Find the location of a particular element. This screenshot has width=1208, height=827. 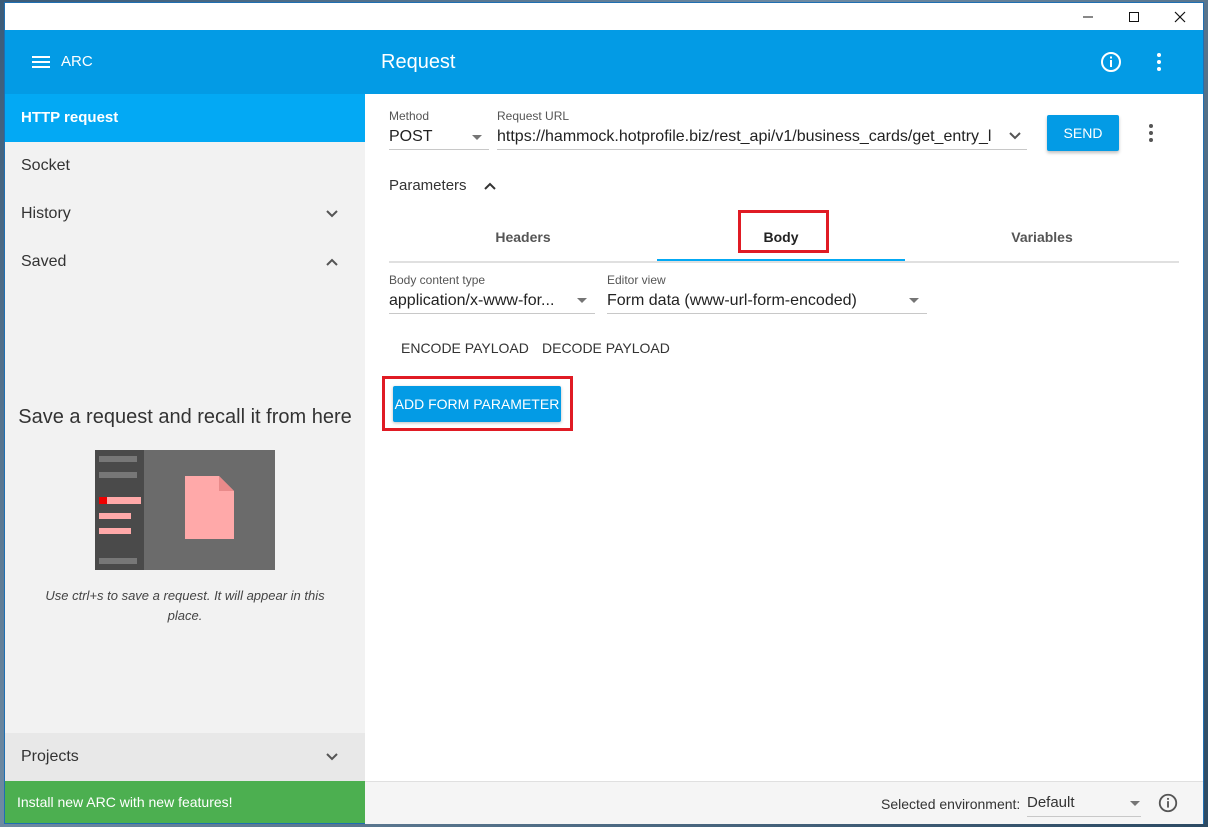

footer-bar: Selected environment: Default is located at coordinates (784, 802).